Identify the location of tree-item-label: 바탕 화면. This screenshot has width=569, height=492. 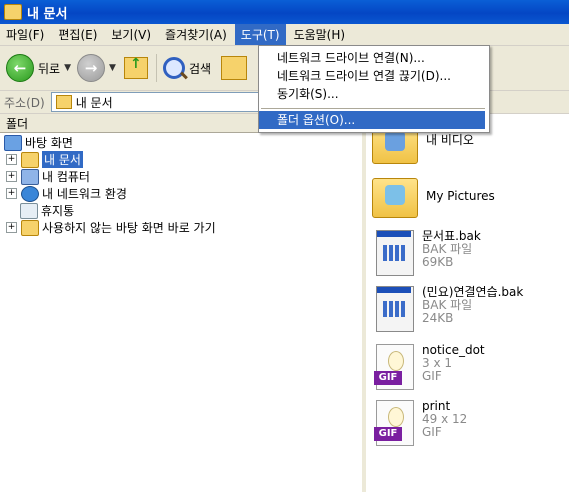
(49, 143).